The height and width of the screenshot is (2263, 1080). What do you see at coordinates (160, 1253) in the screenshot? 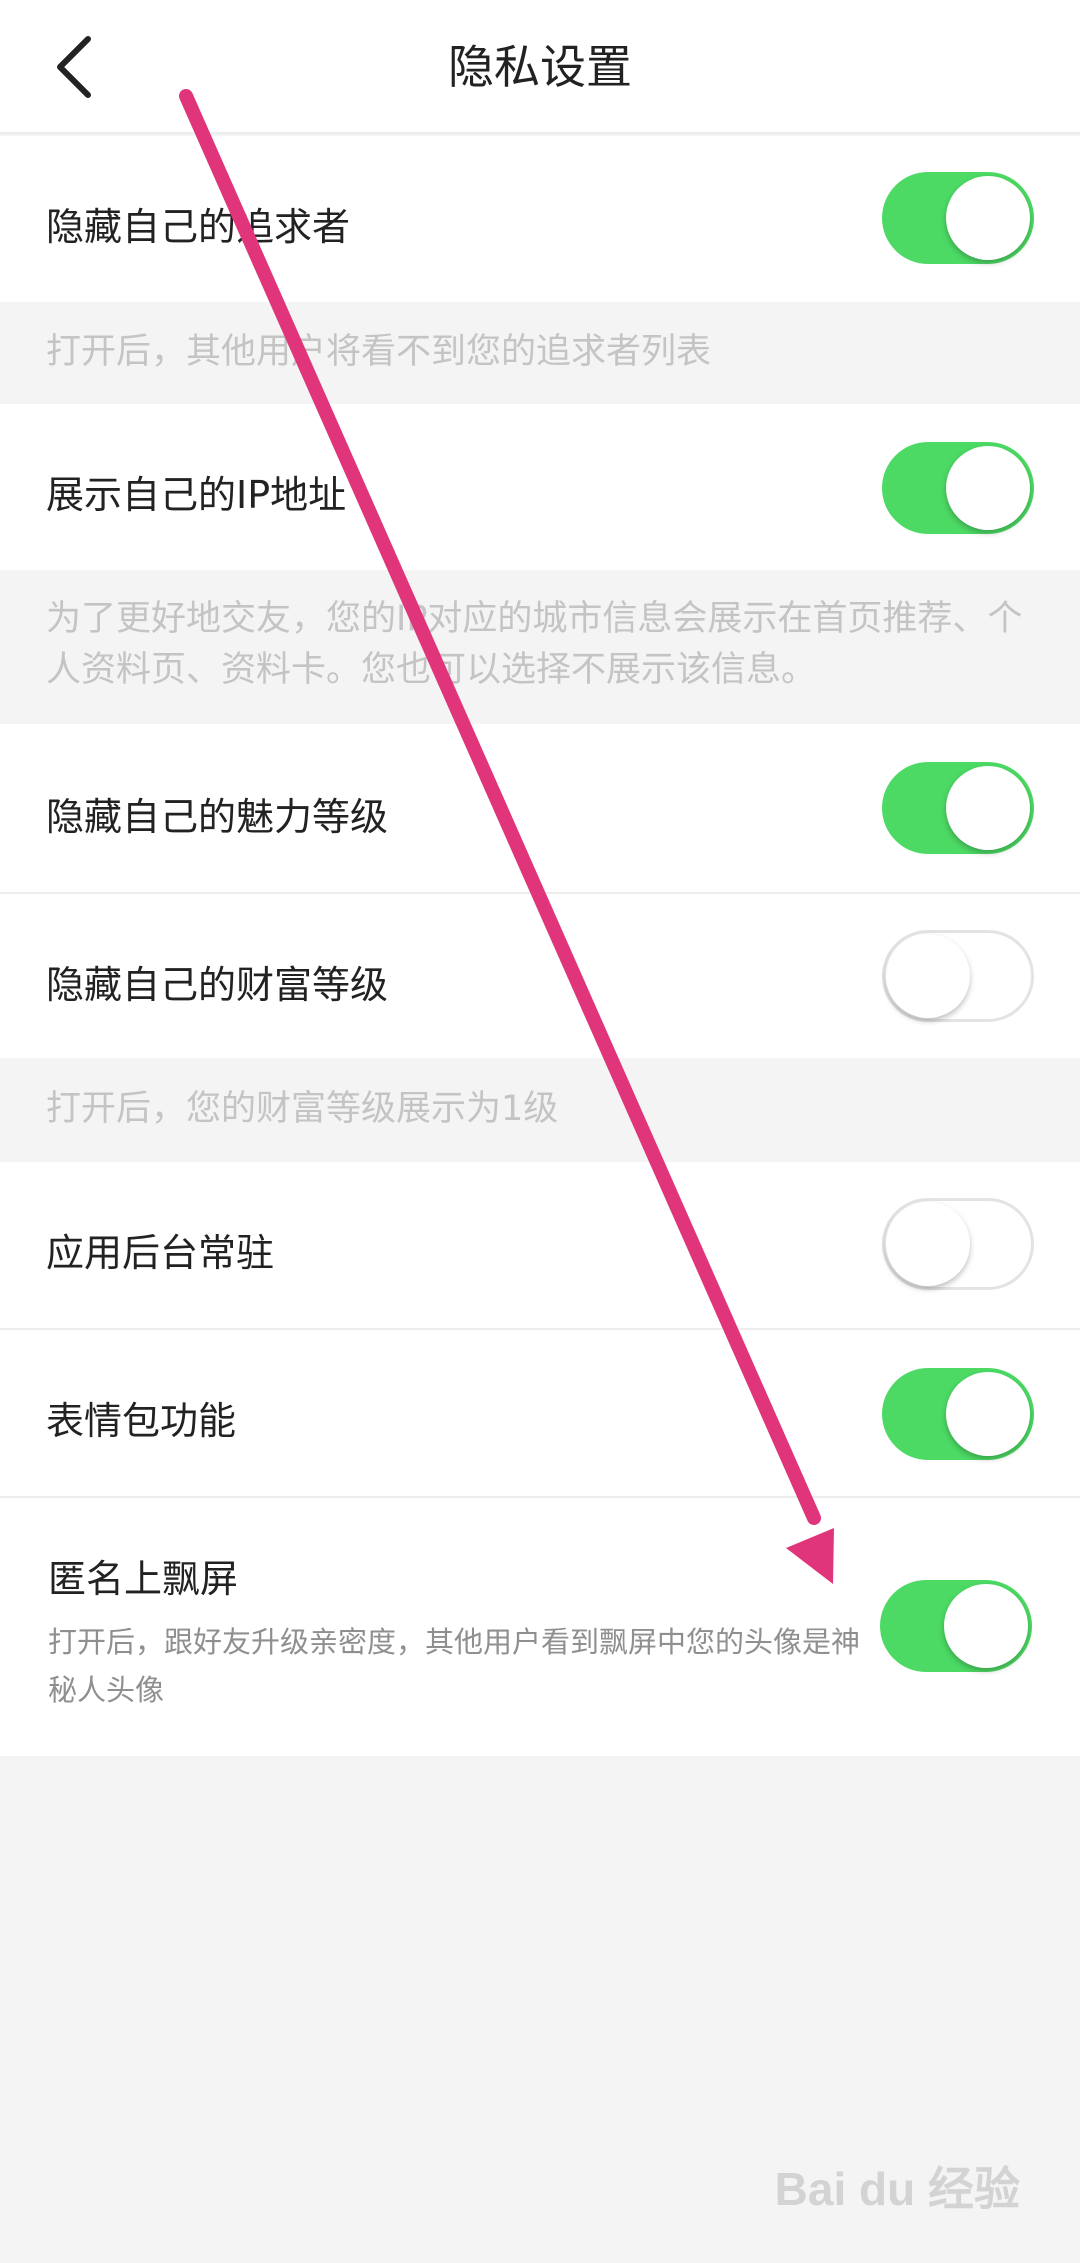
I see `setting-label: 应用后台常驻` at bounding box center [160, 1253].